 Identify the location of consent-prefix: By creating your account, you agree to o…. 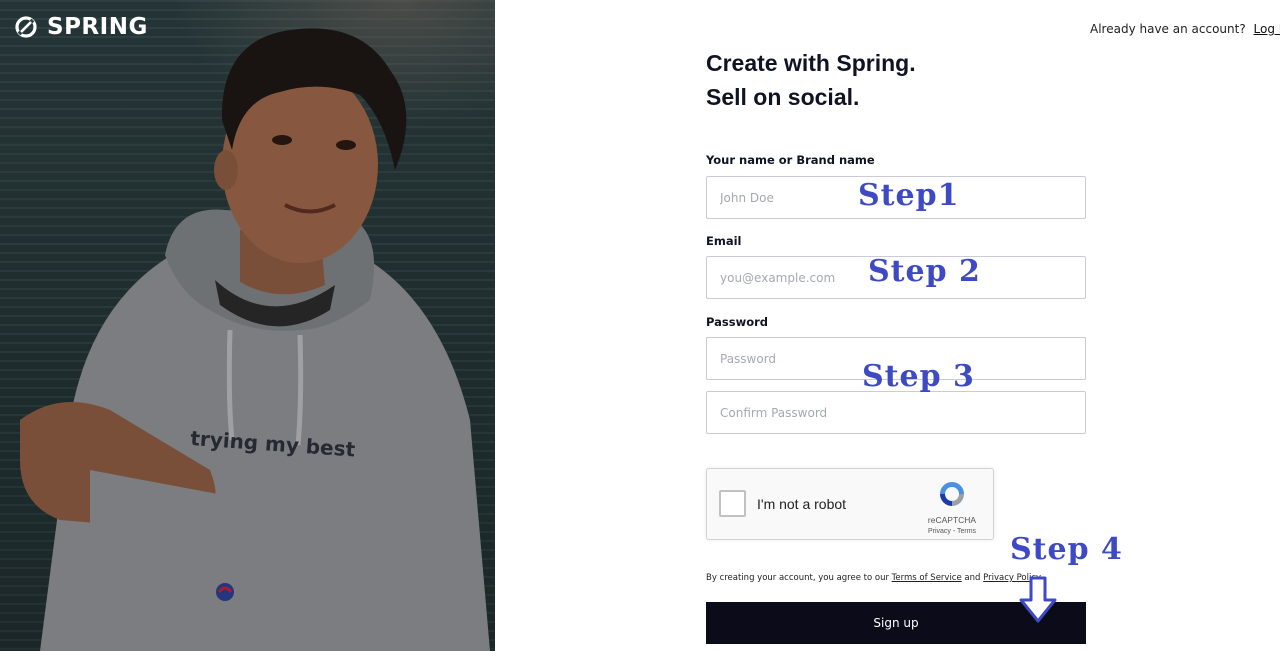
(797, 578).